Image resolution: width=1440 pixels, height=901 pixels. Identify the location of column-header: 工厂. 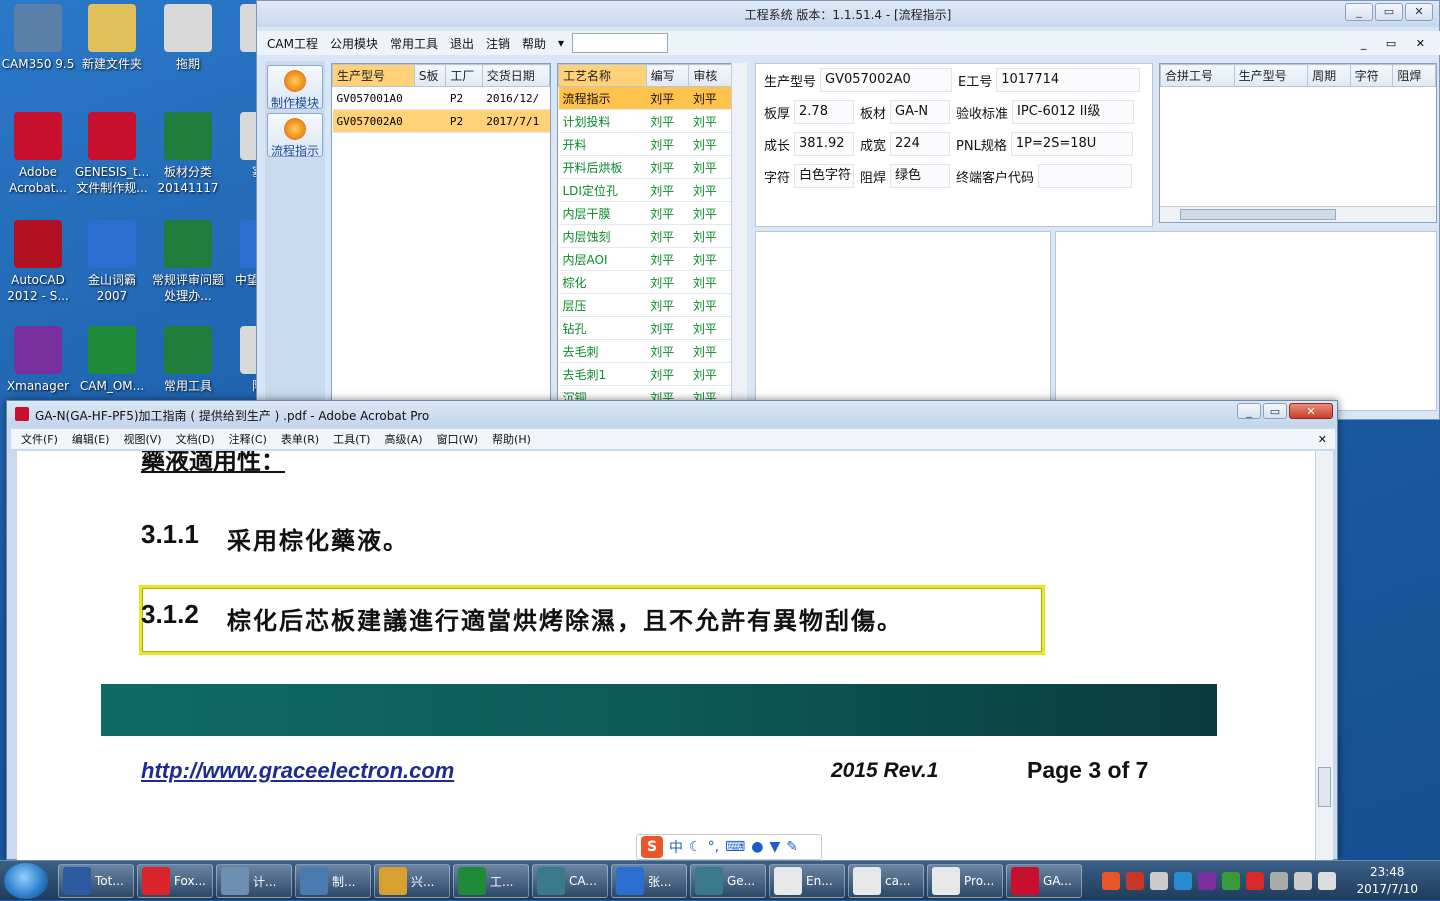
(464, 75).